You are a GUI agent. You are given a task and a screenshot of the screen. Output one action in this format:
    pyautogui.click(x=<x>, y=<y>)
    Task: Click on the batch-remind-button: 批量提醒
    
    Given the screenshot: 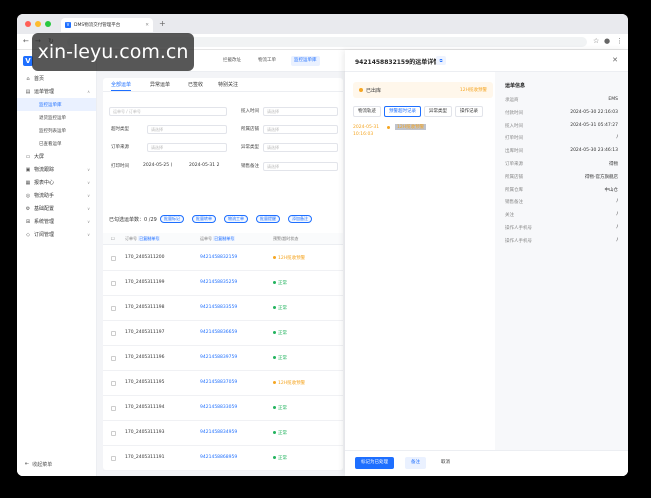 What is the action you would take?
    pyautogui.click(x=268, y=219)
    